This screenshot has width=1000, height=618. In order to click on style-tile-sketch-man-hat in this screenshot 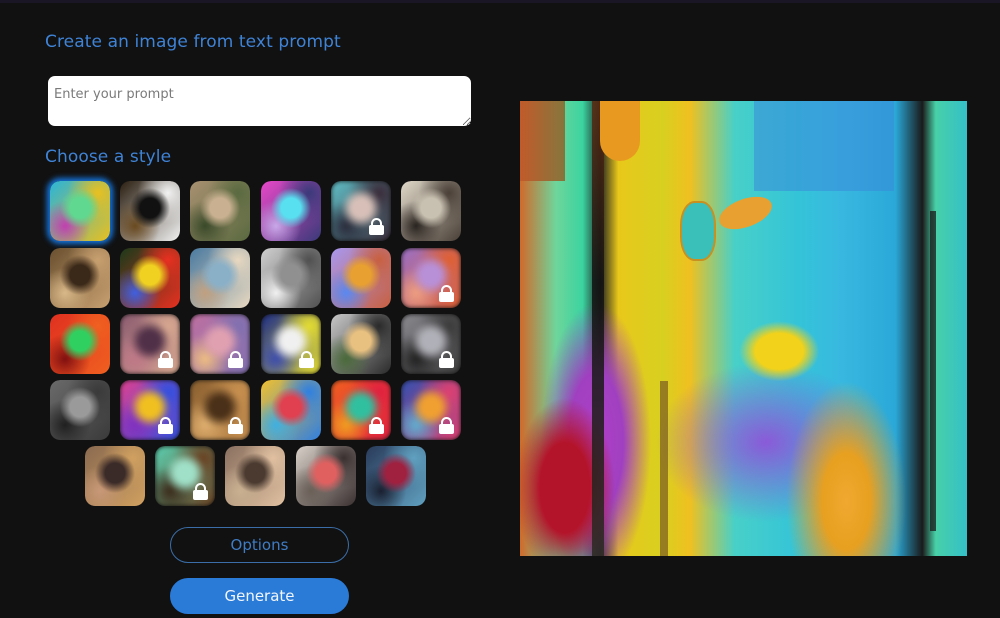, I will do `click(326, 476)`.